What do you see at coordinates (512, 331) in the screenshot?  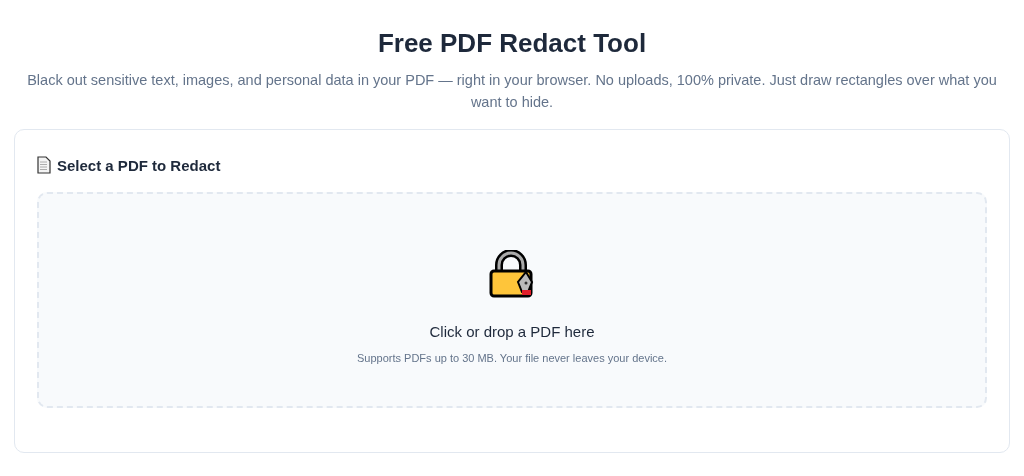 I see `drop-prompt: Click or drop a PDF here` at bounding box center [512, 331].